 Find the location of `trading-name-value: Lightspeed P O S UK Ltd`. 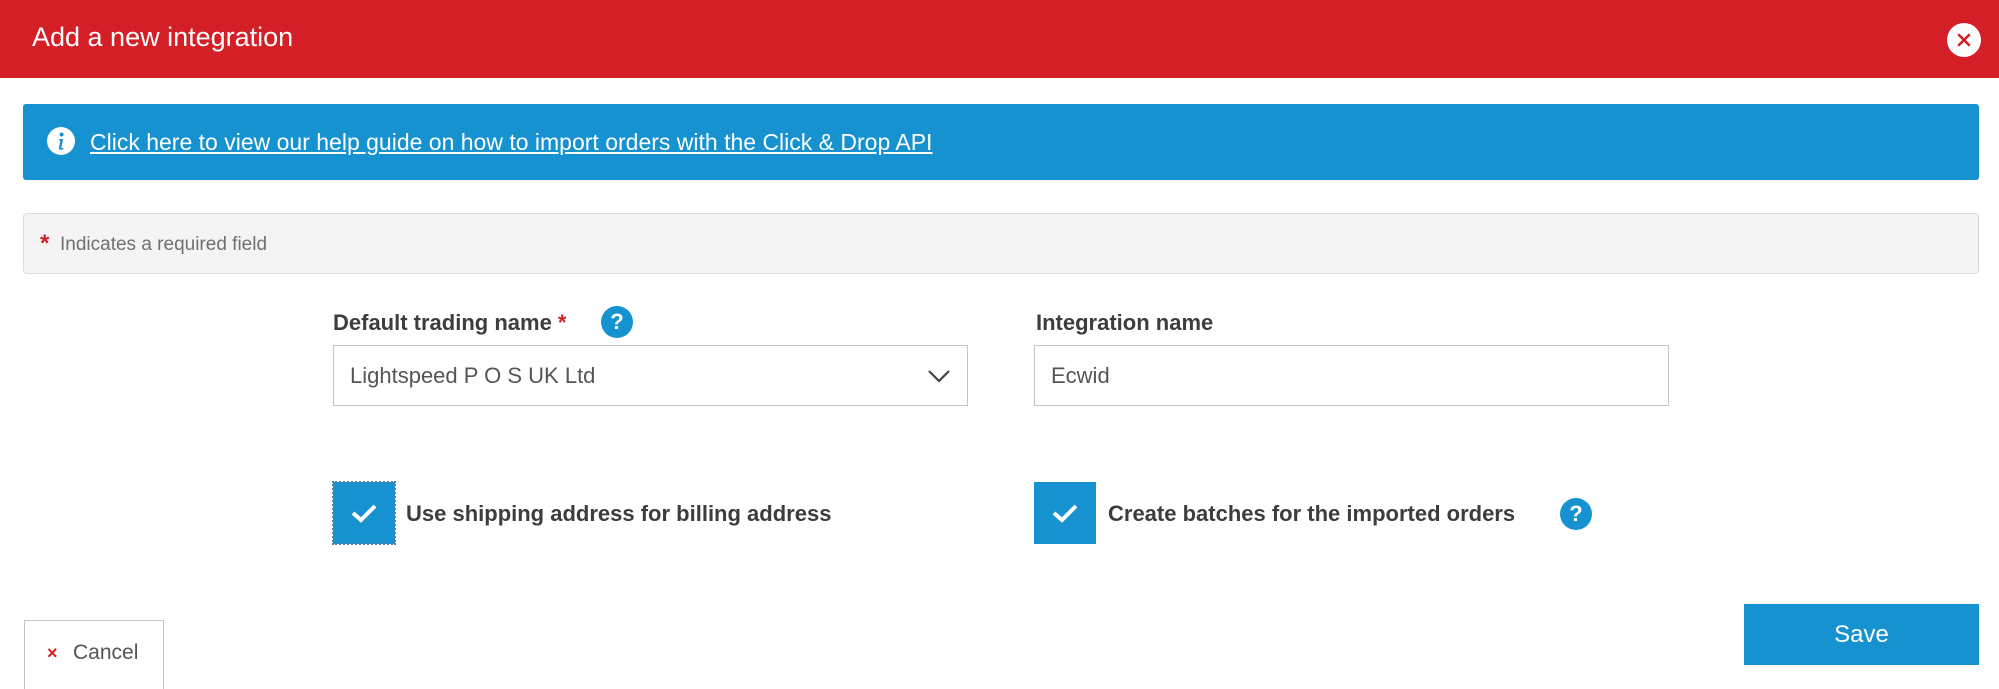

trading-name-value: Lightspeed P O S UK Ltd is located at coordinates (473, 375).